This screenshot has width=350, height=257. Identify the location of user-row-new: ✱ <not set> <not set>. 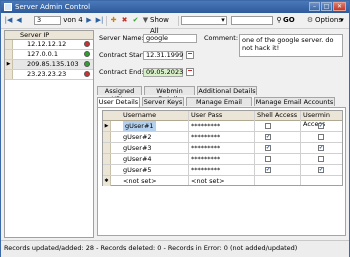
(222, 181).